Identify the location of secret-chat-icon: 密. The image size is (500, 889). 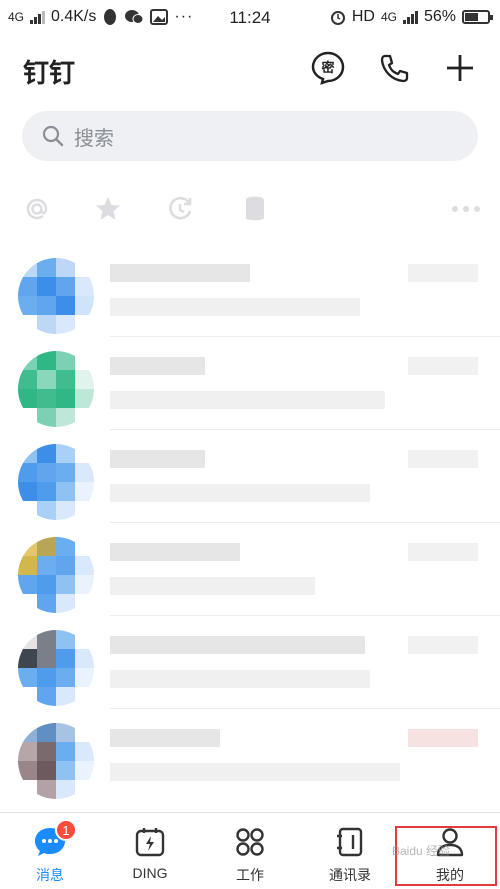
(328, 68).